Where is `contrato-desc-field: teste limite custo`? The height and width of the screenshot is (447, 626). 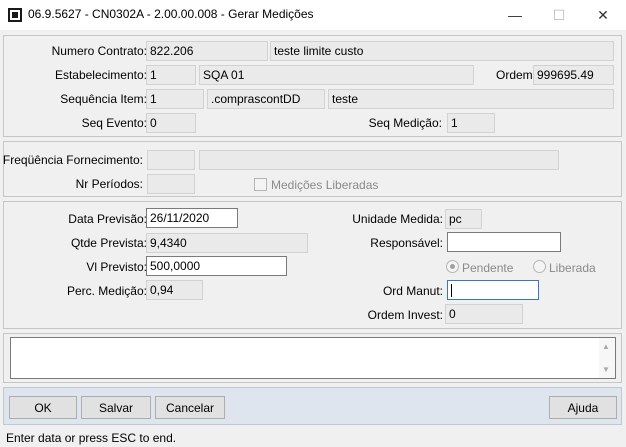 contrato-desc-field: teste limite custo is located at coordinates (442, 51).